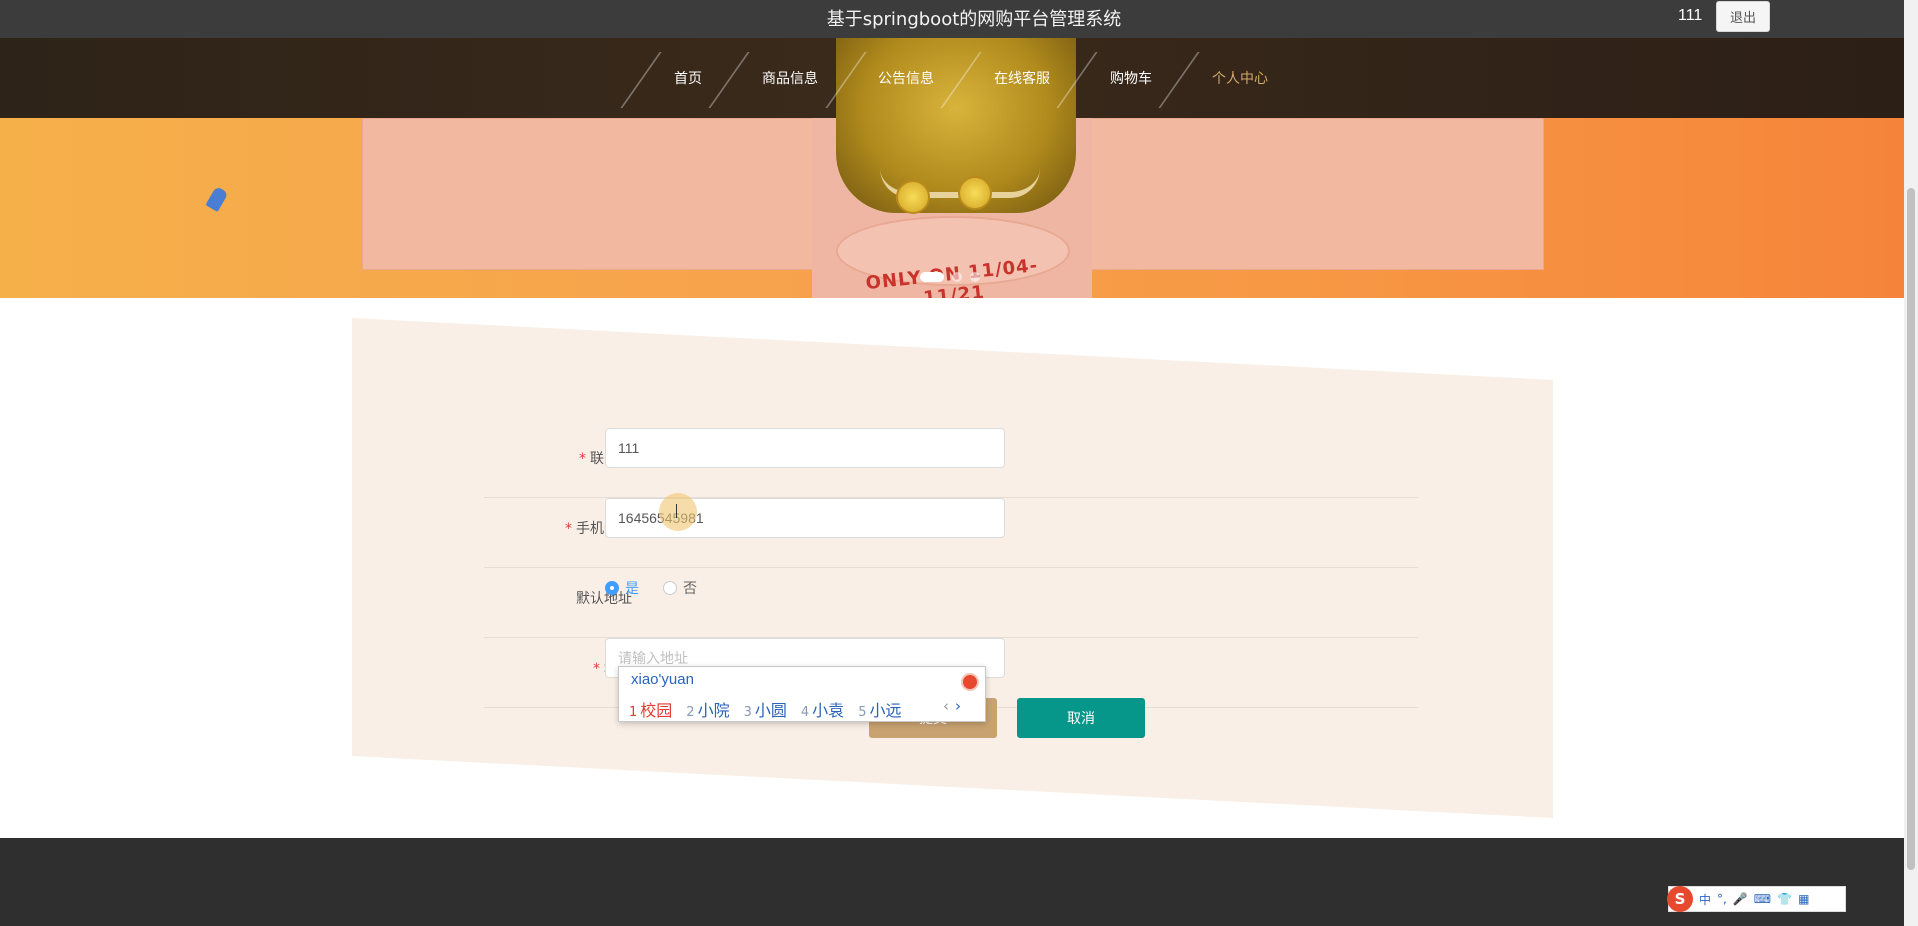  What do you see at coordinates (906, 78) in the screenshot?
I see `nav-item-announcements: 公告信息` at bounding box center [906, 78].